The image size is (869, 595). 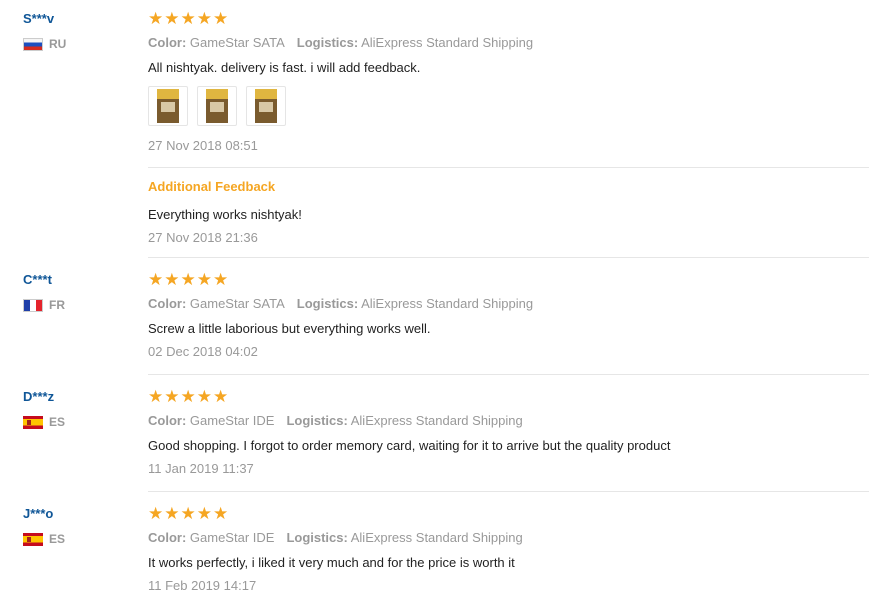 I want to click on flag-ru-icon, so click(x=33, y=44).